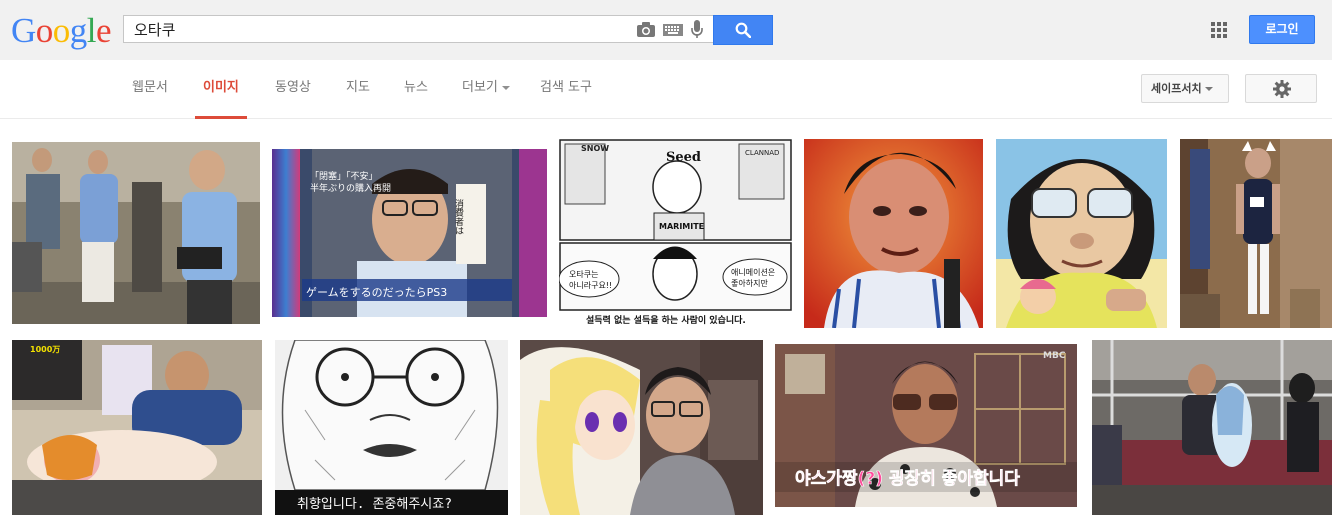 Image resolution: width=1332 pixels, height=515 pixels. Describe the element at coordinates (595, 148) in the screenshot. I see `image-caption: SNOW` at that location.